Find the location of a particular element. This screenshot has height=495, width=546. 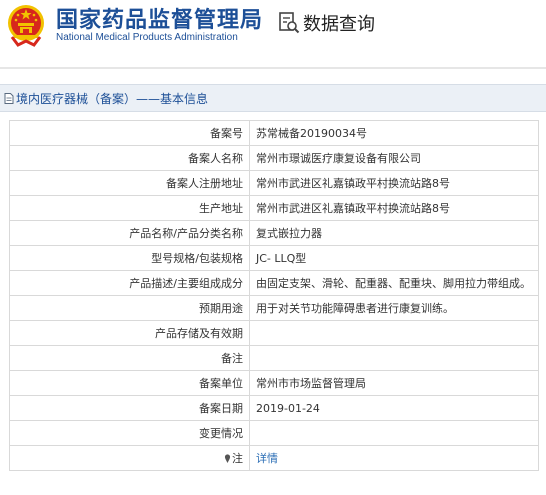

field-value: 常州市璟诚医疗康复设备有限公司 is located at coordinates (394, 158).